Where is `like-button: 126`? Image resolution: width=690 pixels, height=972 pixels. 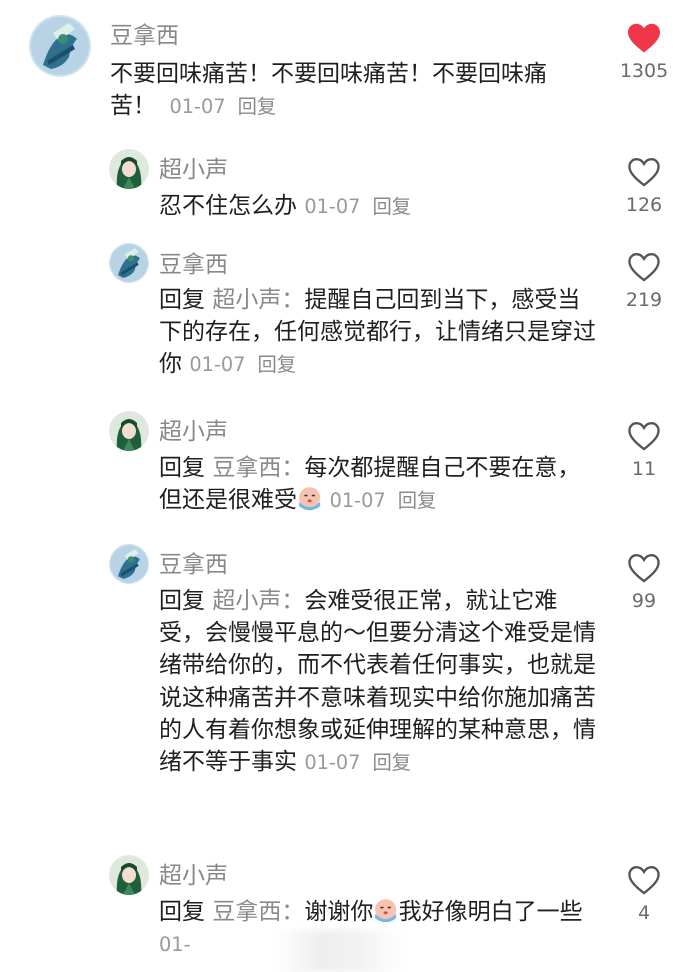 like-button: 126 is located at coordinates (644, 186).